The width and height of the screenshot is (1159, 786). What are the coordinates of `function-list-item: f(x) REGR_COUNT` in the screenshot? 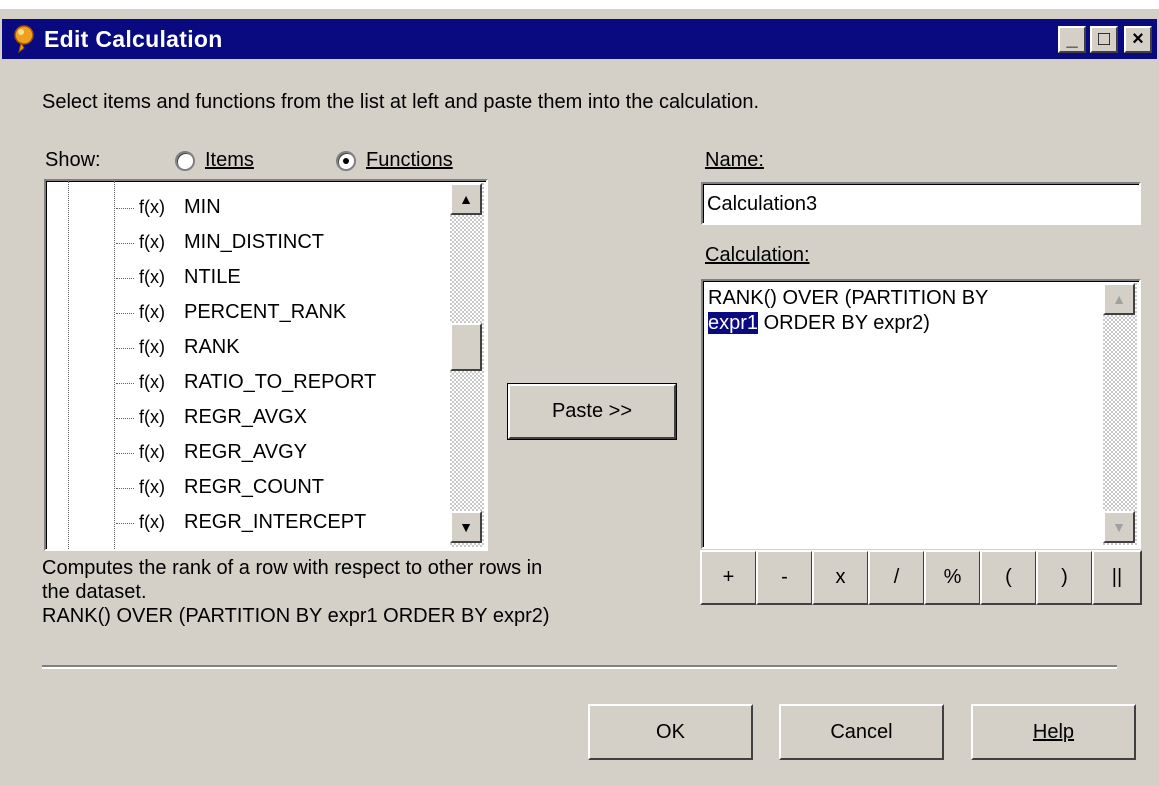 It's located at (246, 488).